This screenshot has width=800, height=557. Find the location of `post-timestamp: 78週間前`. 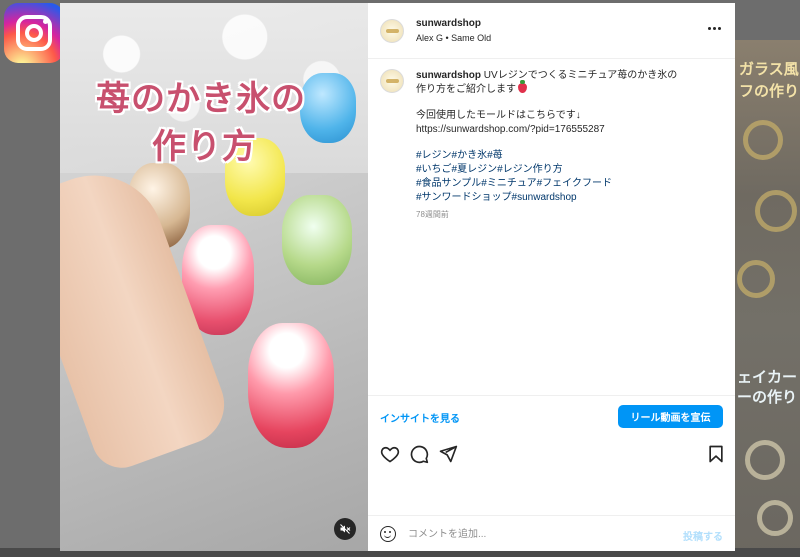

post-timestamp: 78週間前 is located at coordinates (568, 215).